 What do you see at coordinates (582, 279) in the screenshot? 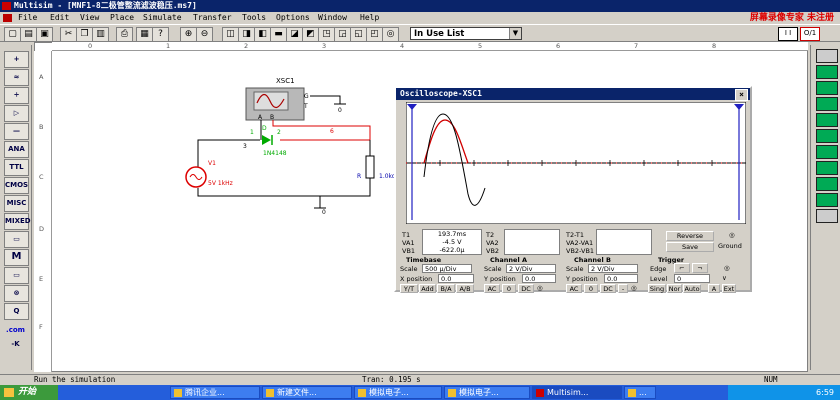
I see `channel-b-ypos-label: Y position` at bounding box center [582, 279].